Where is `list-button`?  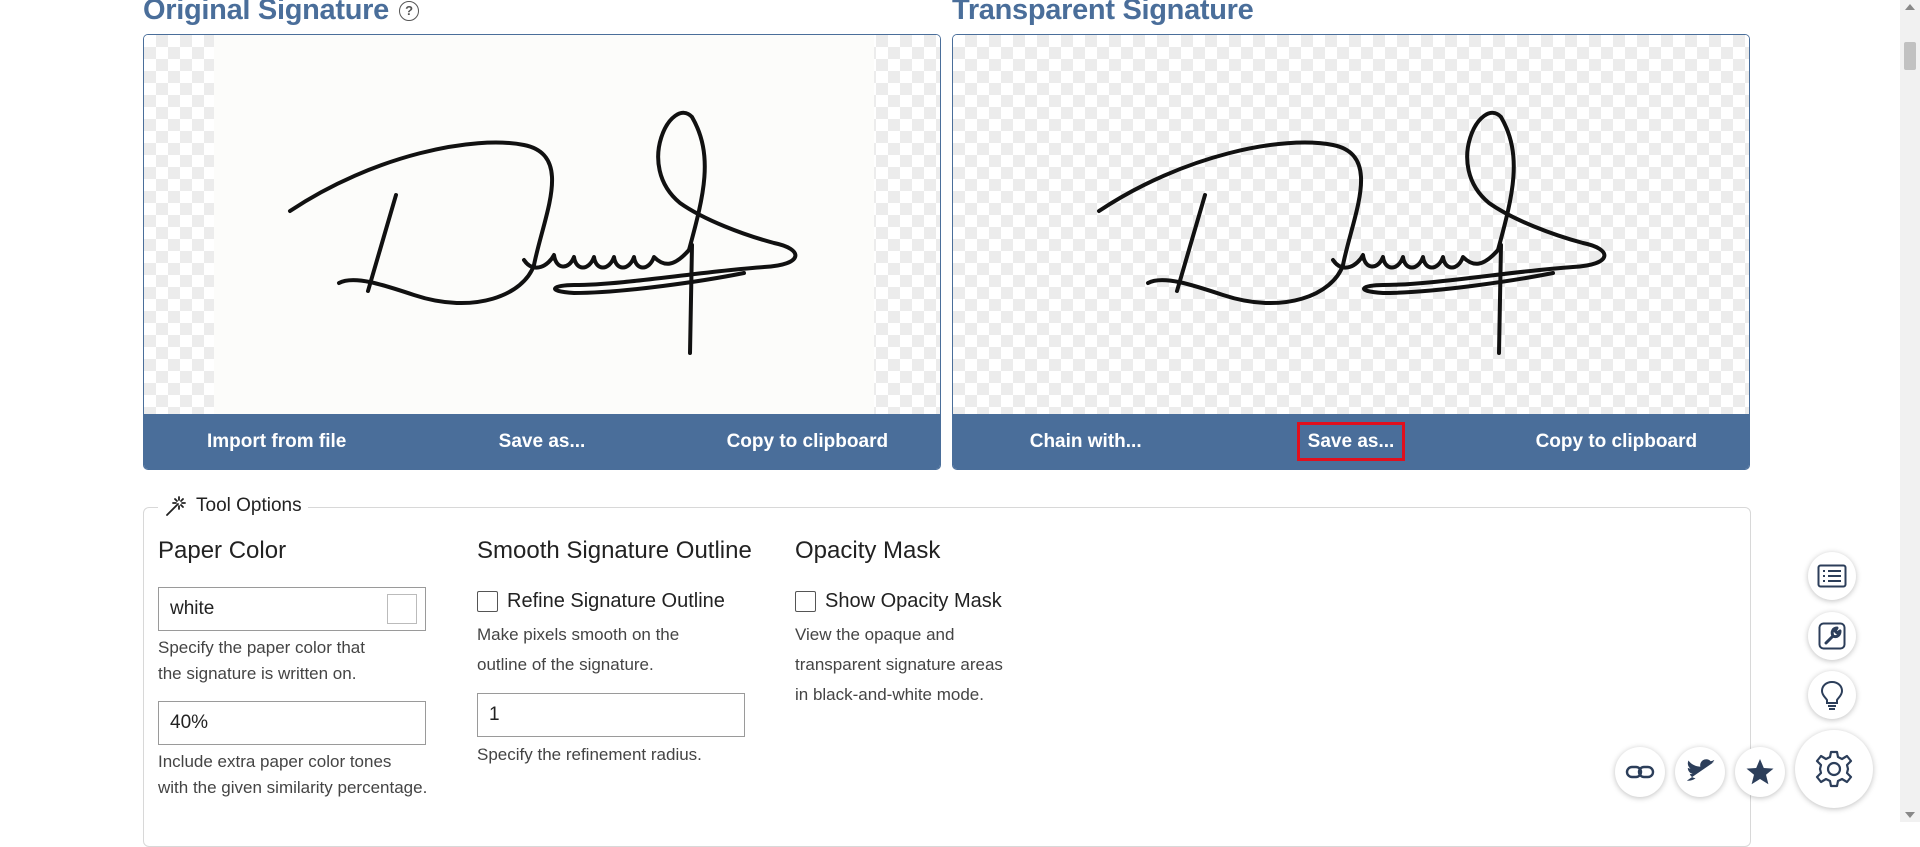 list-button is located at coordinates (1832, 576).